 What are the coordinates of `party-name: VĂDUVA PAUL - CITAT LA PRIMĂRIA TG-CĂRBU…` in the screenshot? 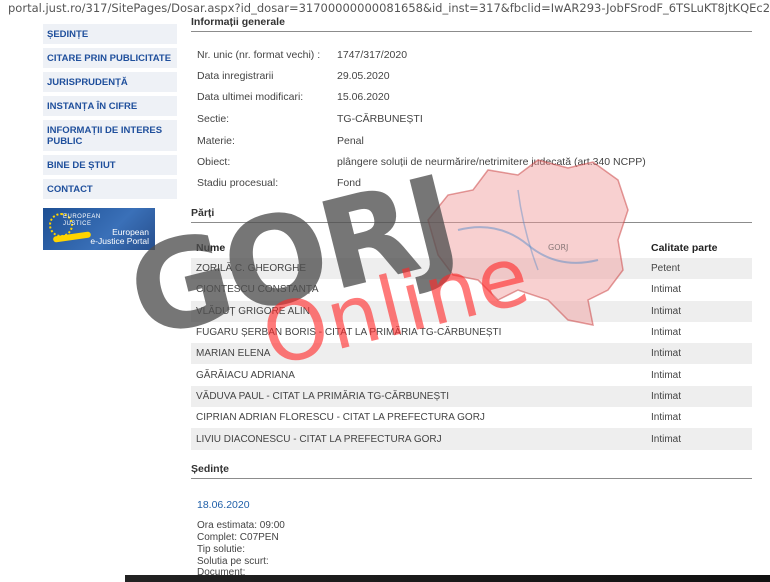 It's located at (419, 396).